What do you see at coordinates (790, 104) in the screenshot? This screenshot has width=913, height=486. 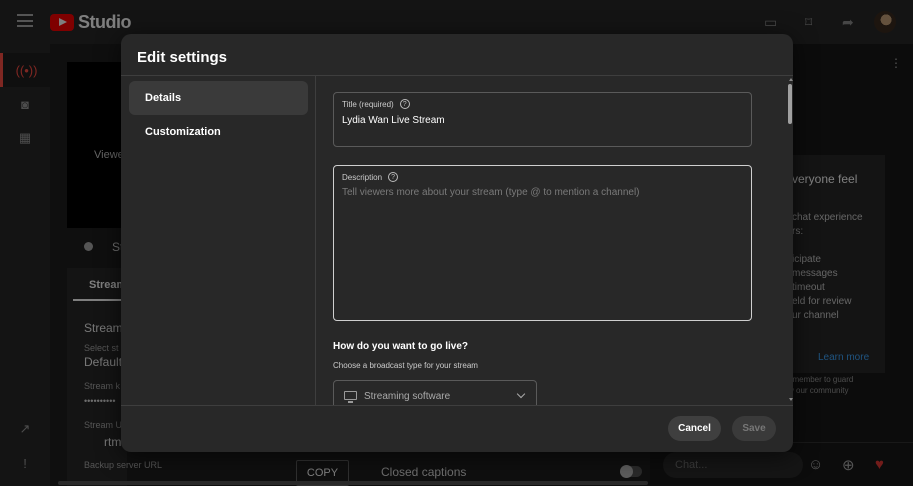 I see `scrollbar-thumb` at bounding box center [790, 104].